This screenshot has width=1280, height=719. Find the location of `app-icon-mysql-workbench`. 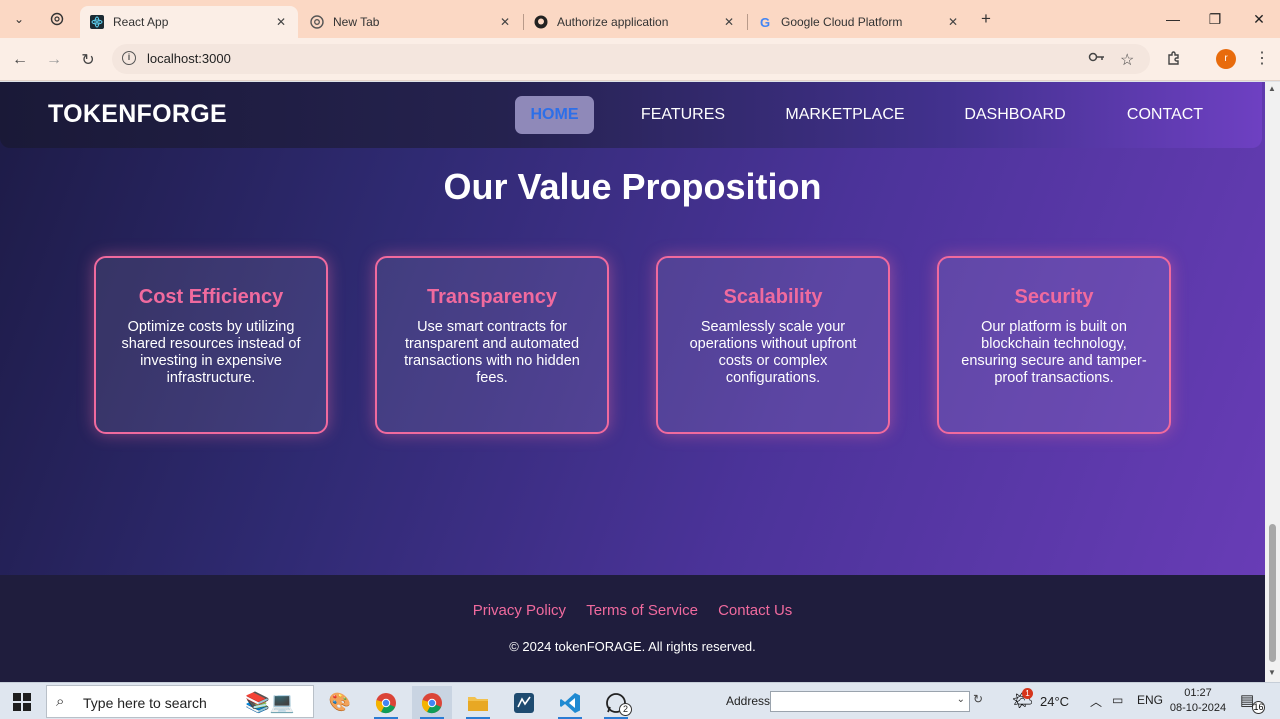

app-icon-mysql-workbench is located at coordinates (524, 702).